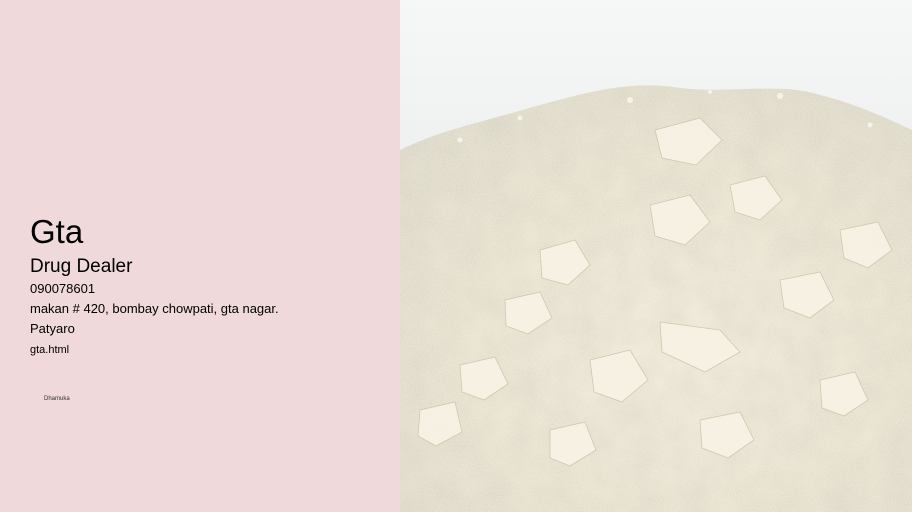 The image size is (912, 512). I want to click on listing-area: Patyaro, so click(52, 328).